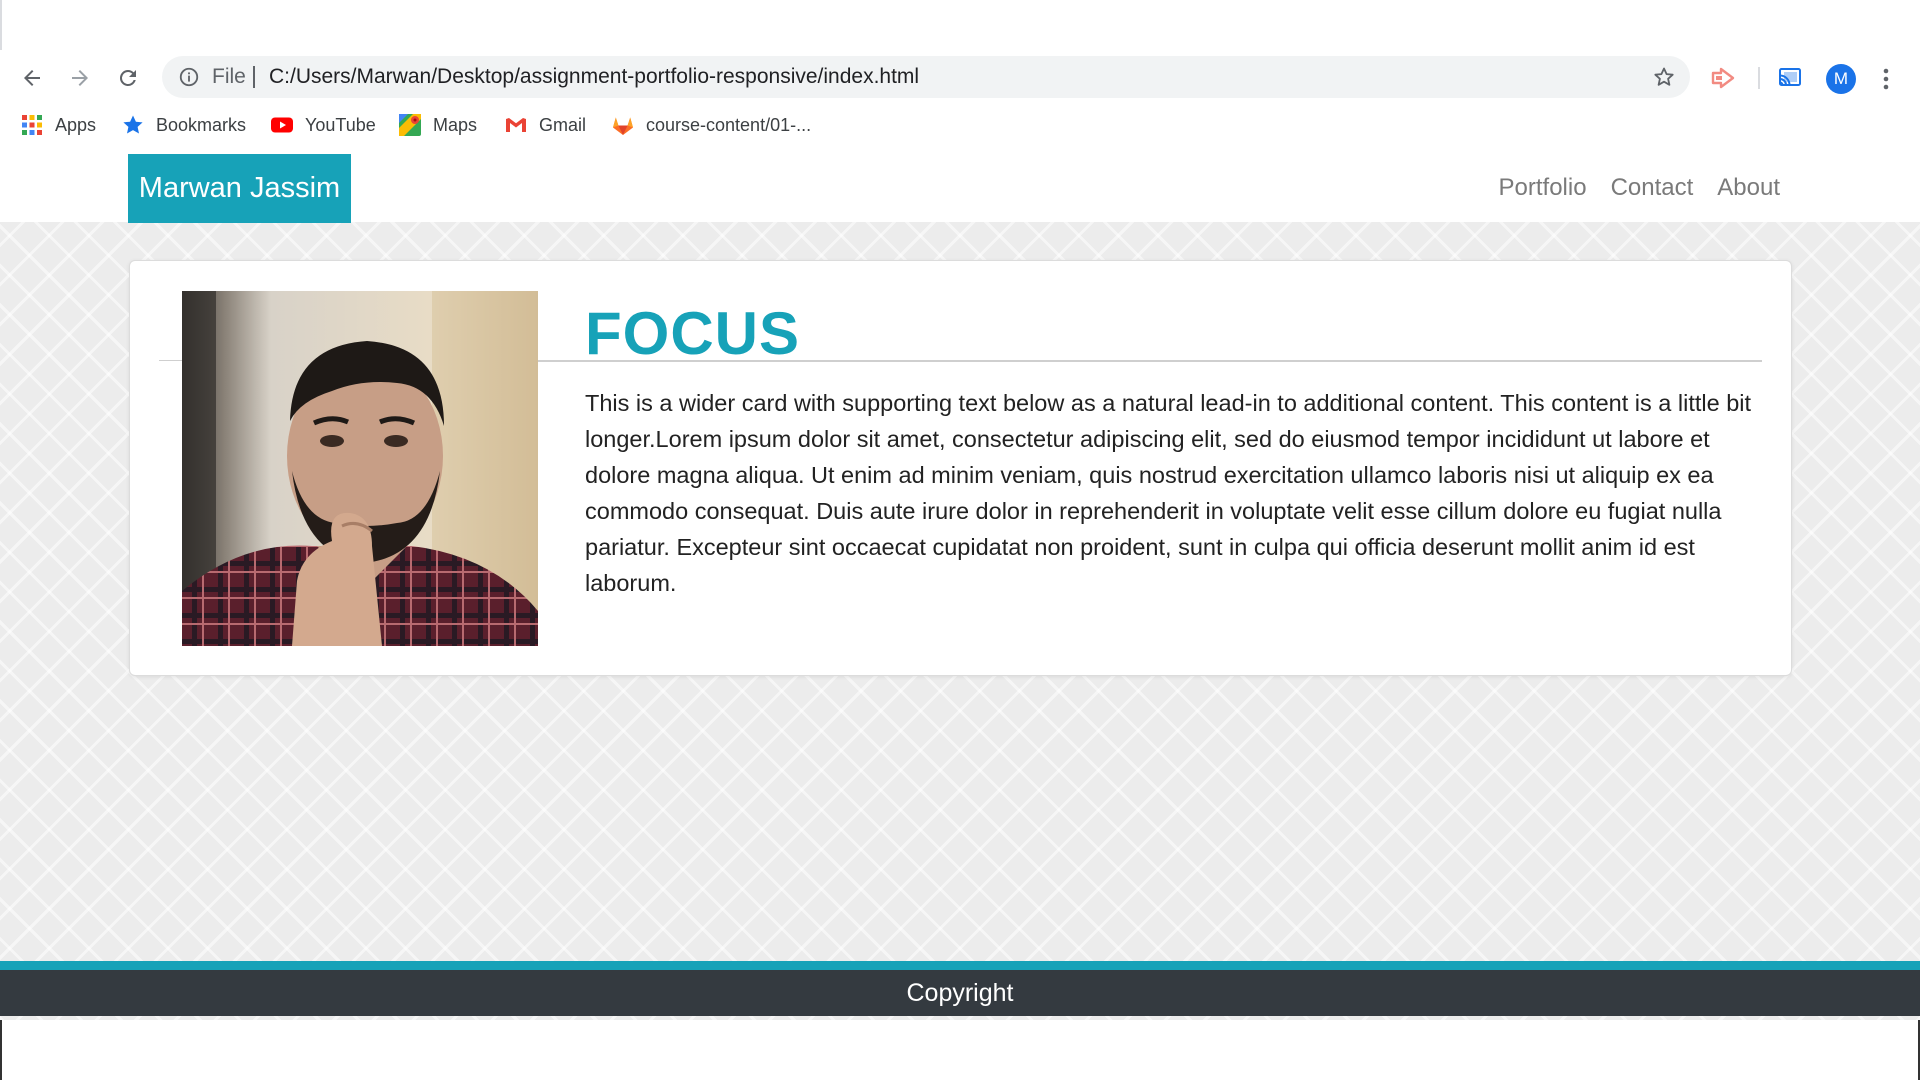 The height and width of the screenshot is (1080, 1920). Describe the element at coordinates (692, 333) in the screenshot. I see `card-title: FOCUS` at that location.